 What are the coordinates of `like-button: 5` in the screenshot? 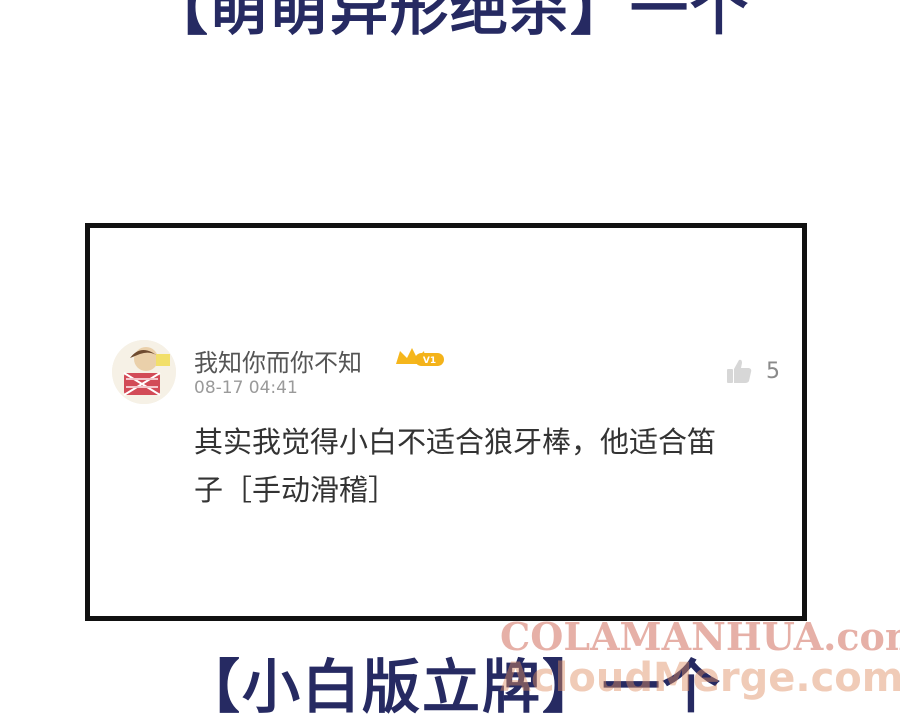 It's located at (752, 371).